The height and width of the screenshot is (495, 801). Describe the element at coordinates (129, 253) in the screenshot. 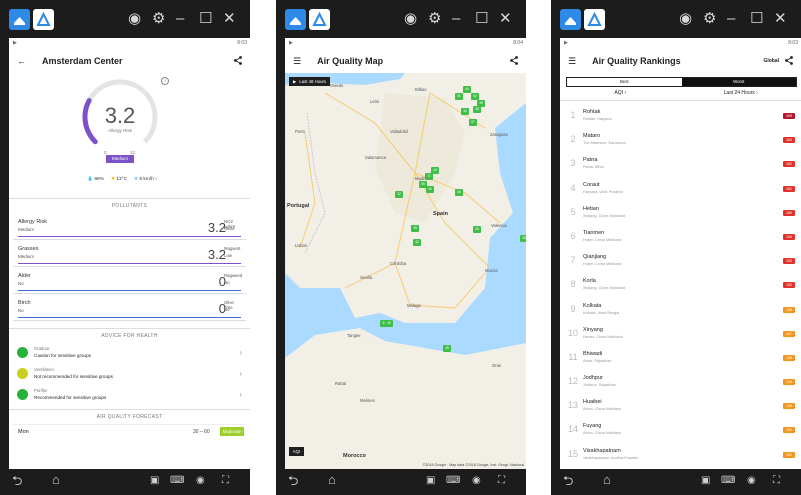

I see `pollutant-row: Grasses Medium 3.2 Mugwort Low` at that location.